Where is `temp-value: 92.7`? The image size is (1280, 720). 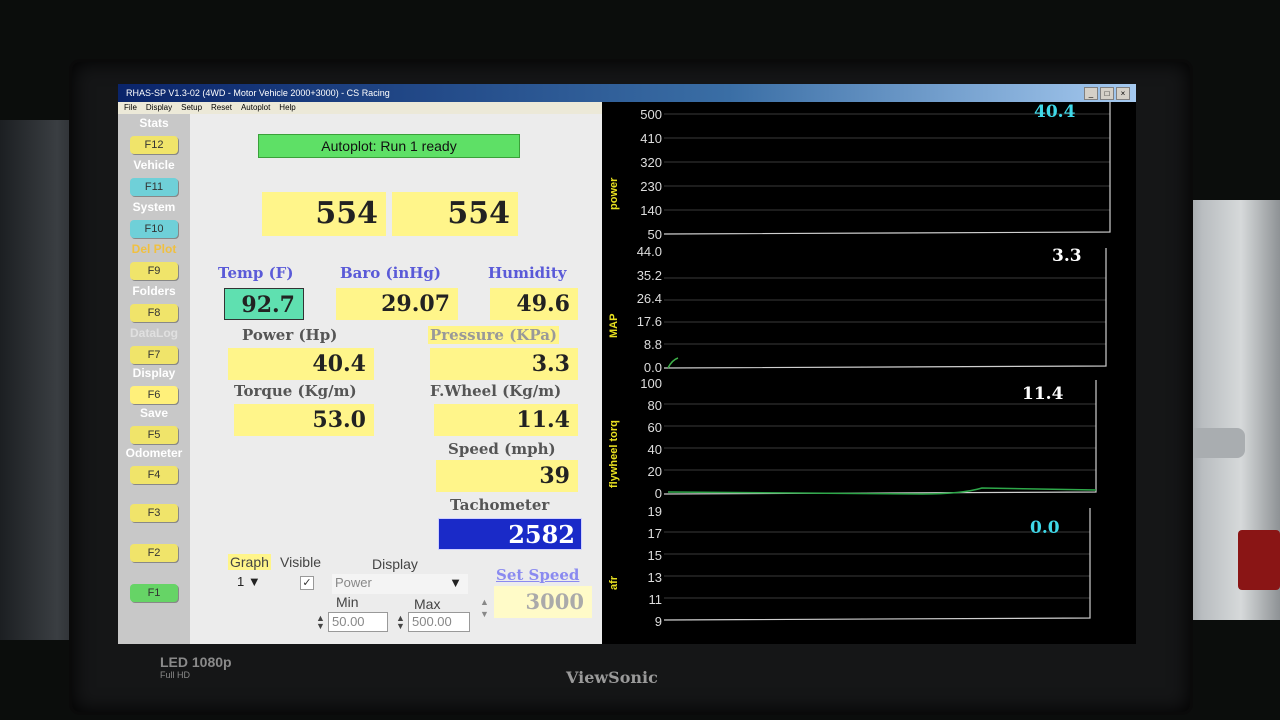 temp-value: 92.7 is located at coordinates (264, 304).